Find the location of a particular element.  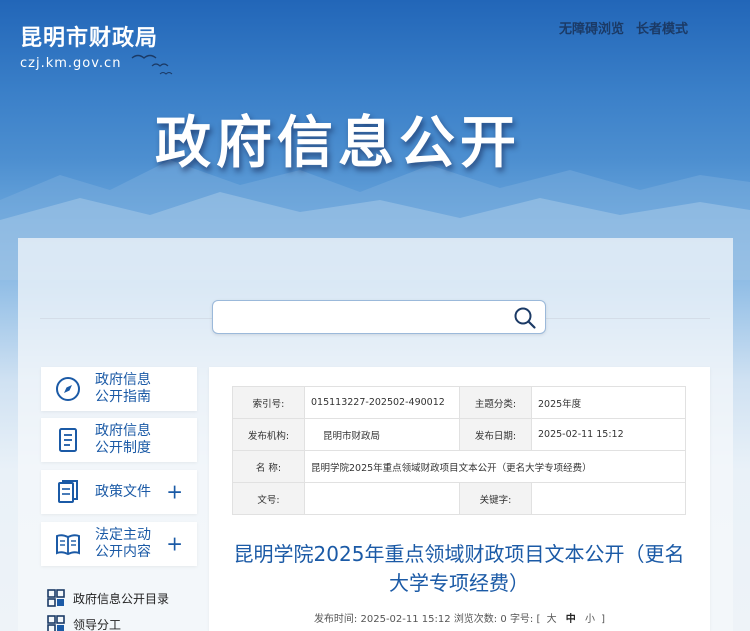

document-icon is located at coordinates (68, 440).